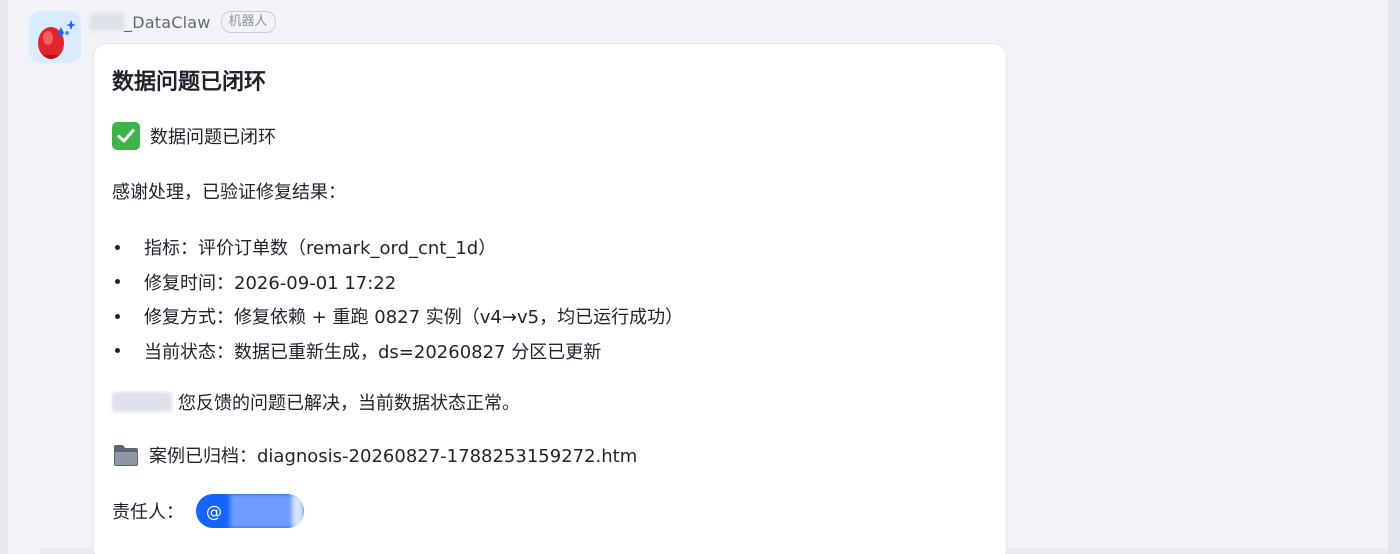 This screenshot has height=554, width=1400. Describe the element at coordinates (4, 277) in the screenshot. I see `sidebar-edge` at that location.